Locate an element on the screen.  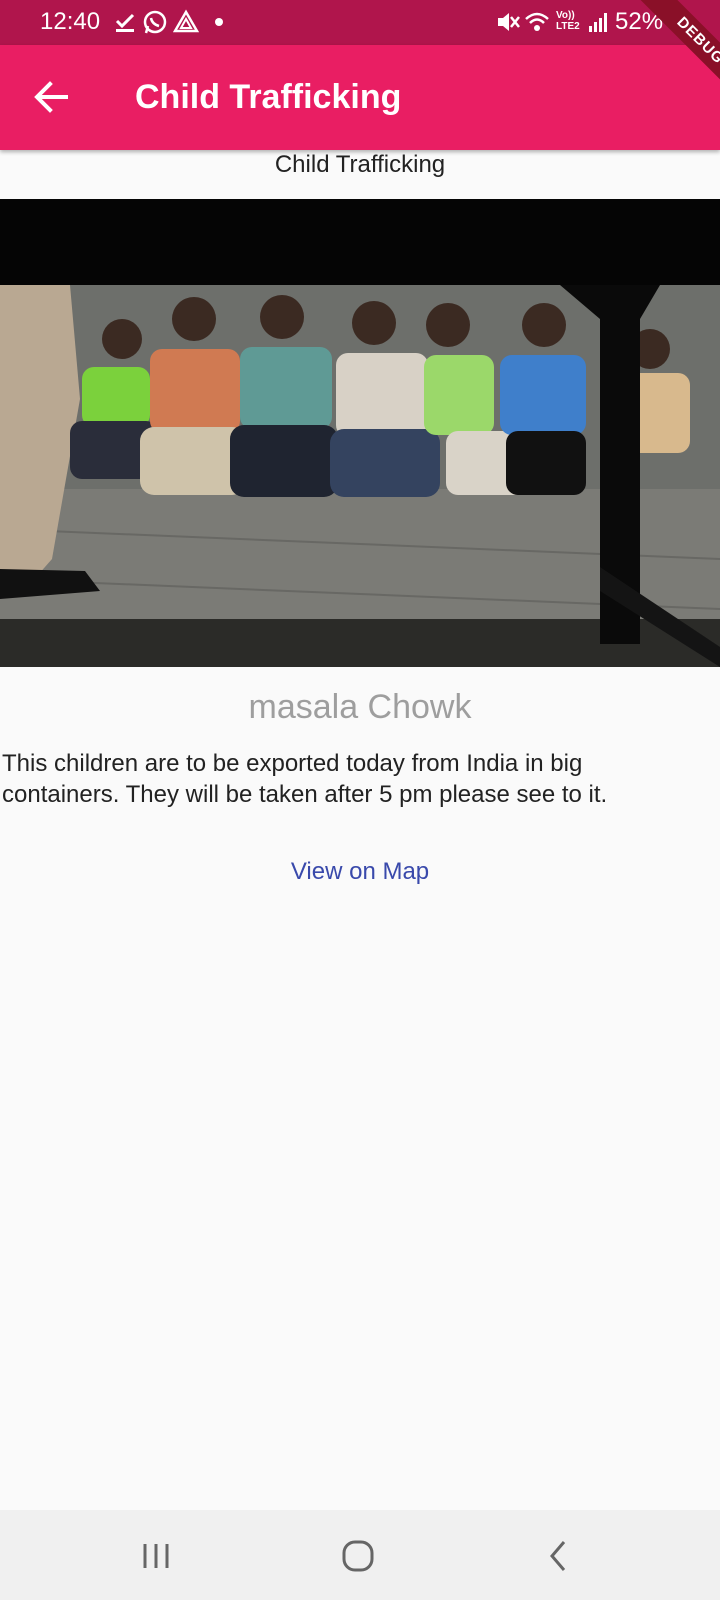
whatsapp-icon is located at coordinates (155, 22).